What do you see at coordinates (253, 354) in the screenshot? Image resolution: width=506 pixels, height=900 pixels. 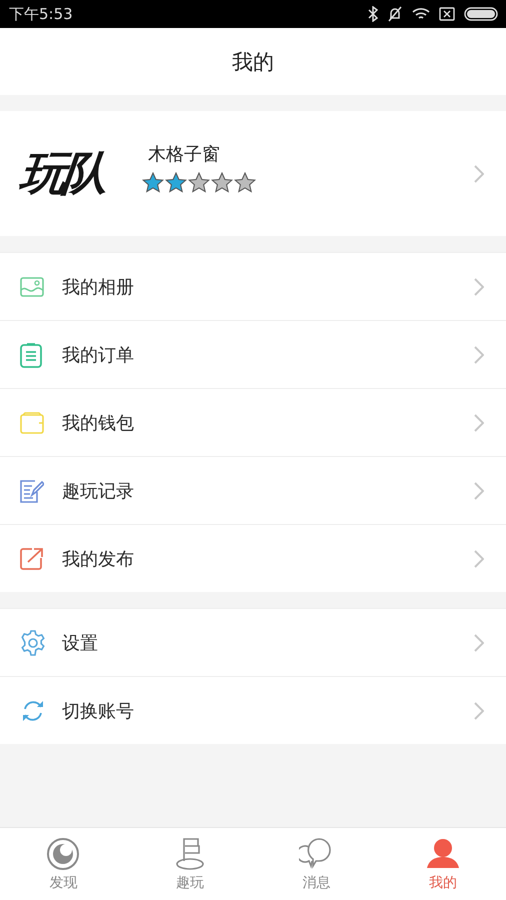 I see `menu-item: 我的订单` at bounding box center [253, 354].